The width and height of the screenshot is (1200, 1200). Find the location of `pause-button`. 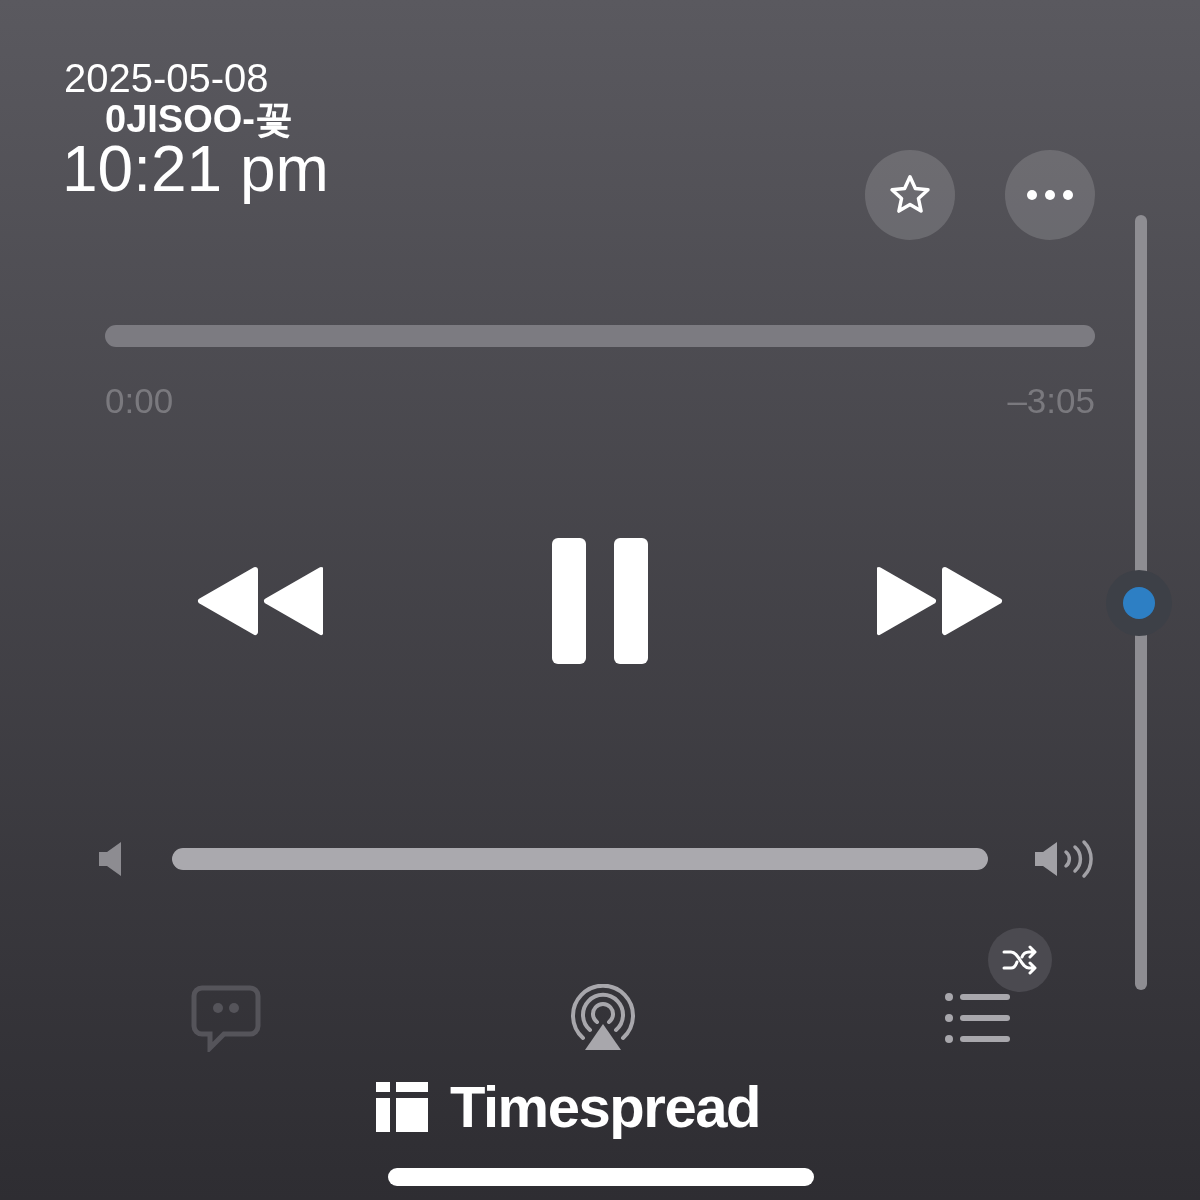

pause-button is located at coordinates (600, 601).